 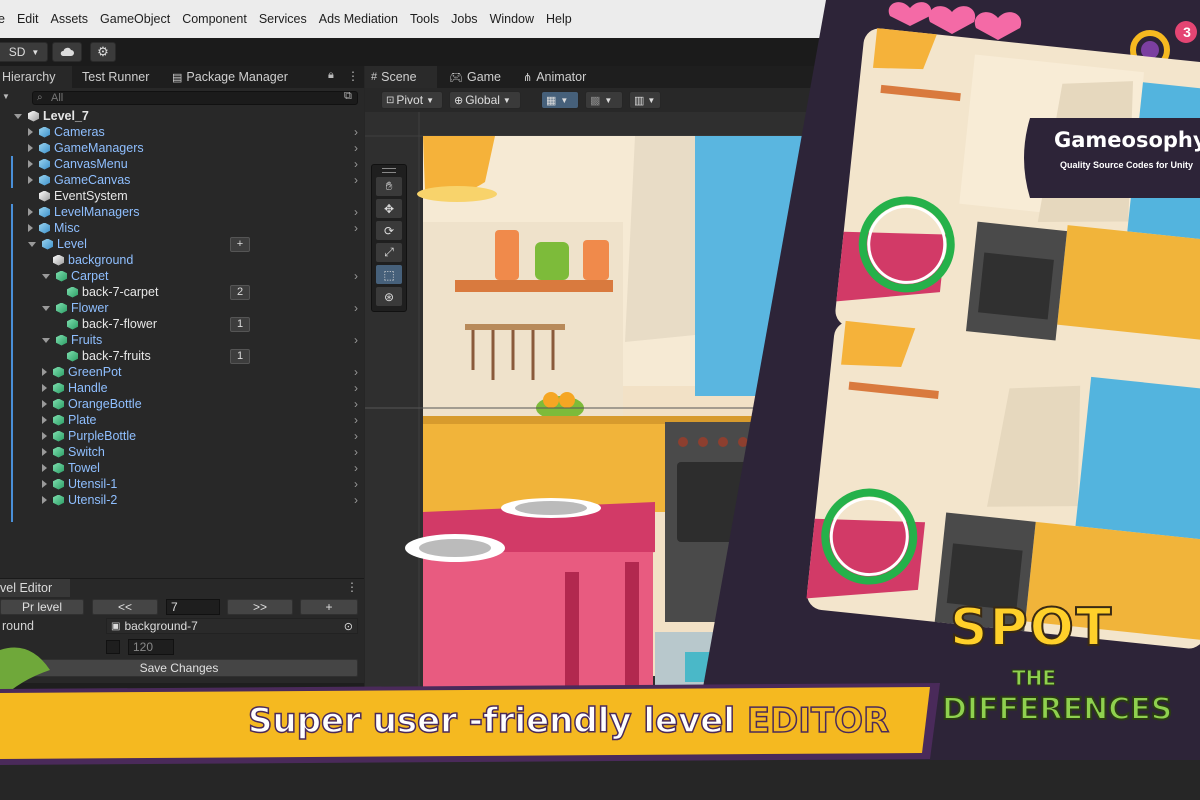 What do you see at coordinates (1031, 628) in the screenshot?
I see `logo-spot: SPOT` at bounding box center [1031, 628].